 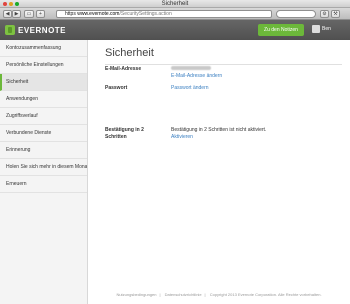 What do you see at coordinates (316, 29) in the screenshot?
I see `avatar` at bounding box center [316, 29].